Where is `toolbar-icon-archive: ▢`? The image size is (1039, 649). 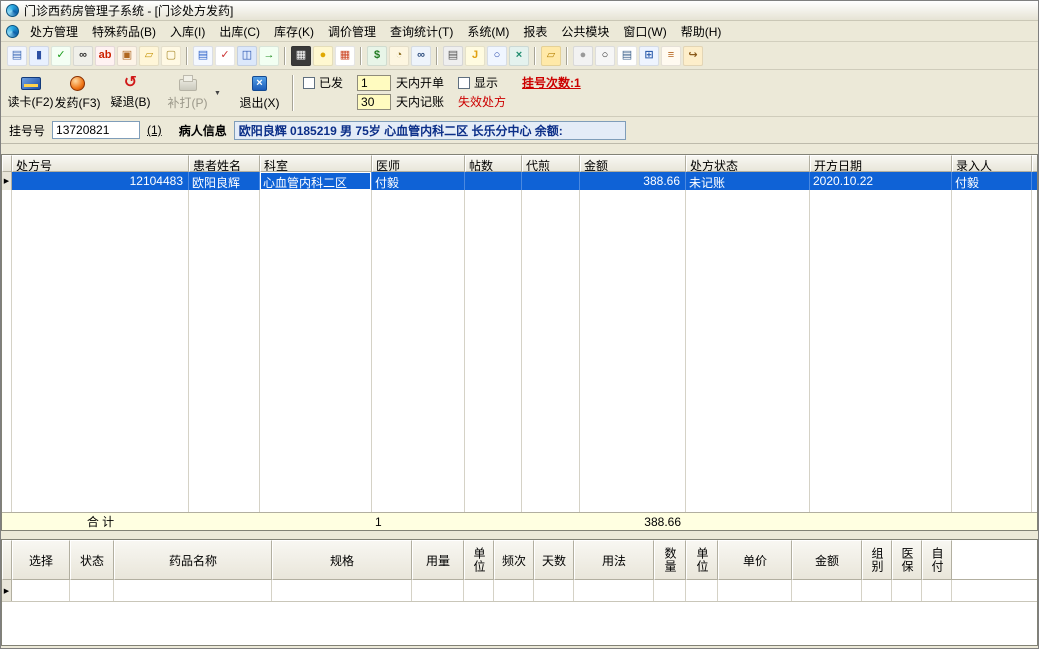
toolbar-icon-archive: ▢ is located at coordinates (171, 55).